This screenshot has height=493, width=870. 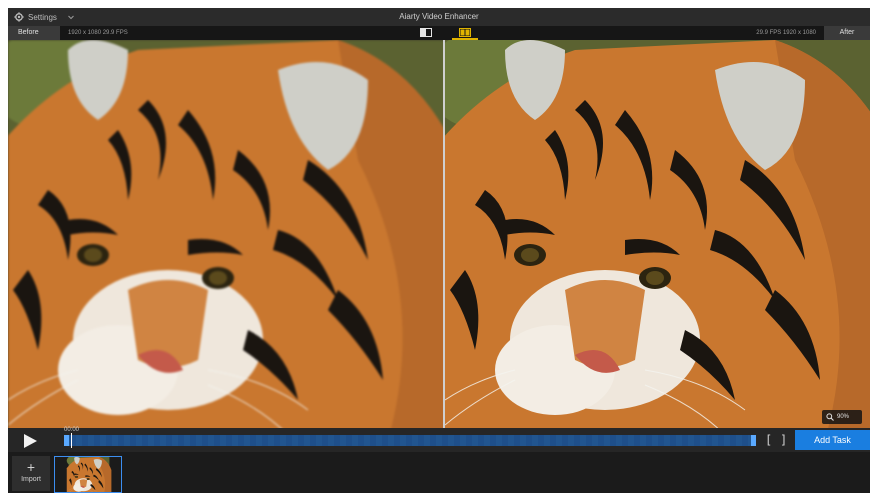 What do you see at coordinates (830, 417) in the screenshot?
I see `magnifier-icon` at bounding box center [830, 417].